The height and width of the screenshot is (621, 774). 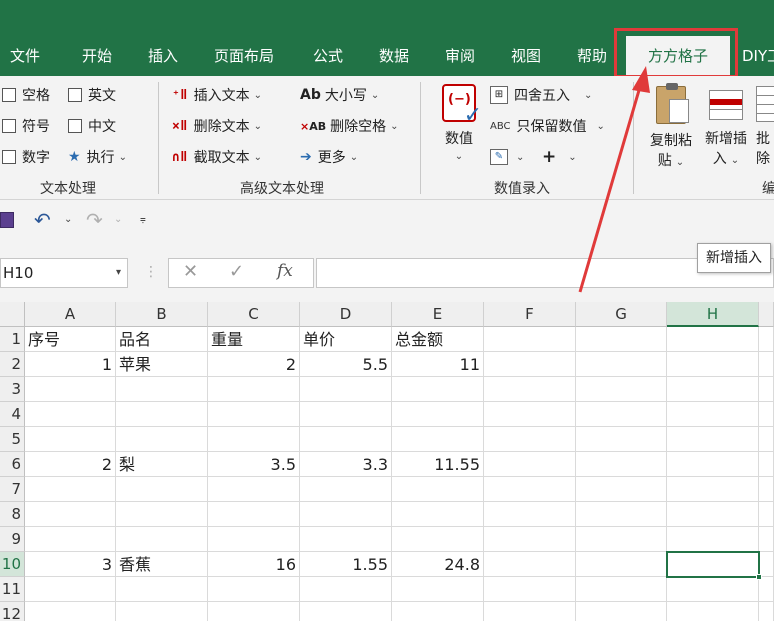 I want to click on column-header-a: A, so click(x=70, y=314).